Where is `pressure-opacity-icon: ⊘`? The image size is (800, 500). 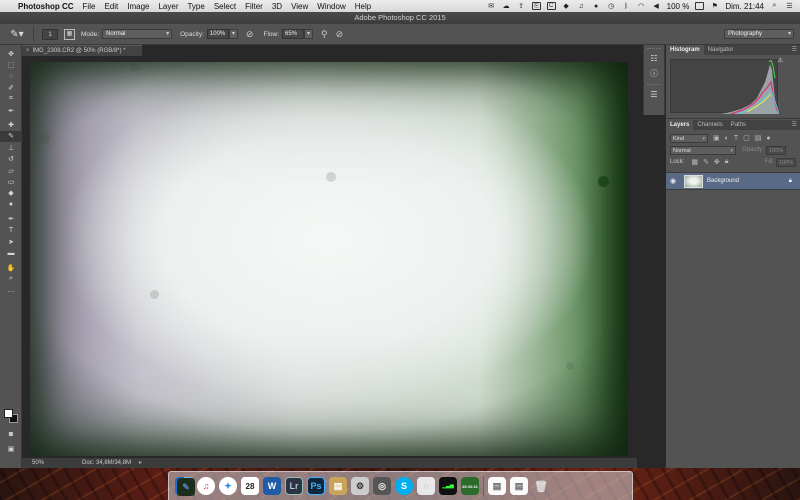 pressure-opacity-icon: ⊘ is located at coordinates (250, 34).